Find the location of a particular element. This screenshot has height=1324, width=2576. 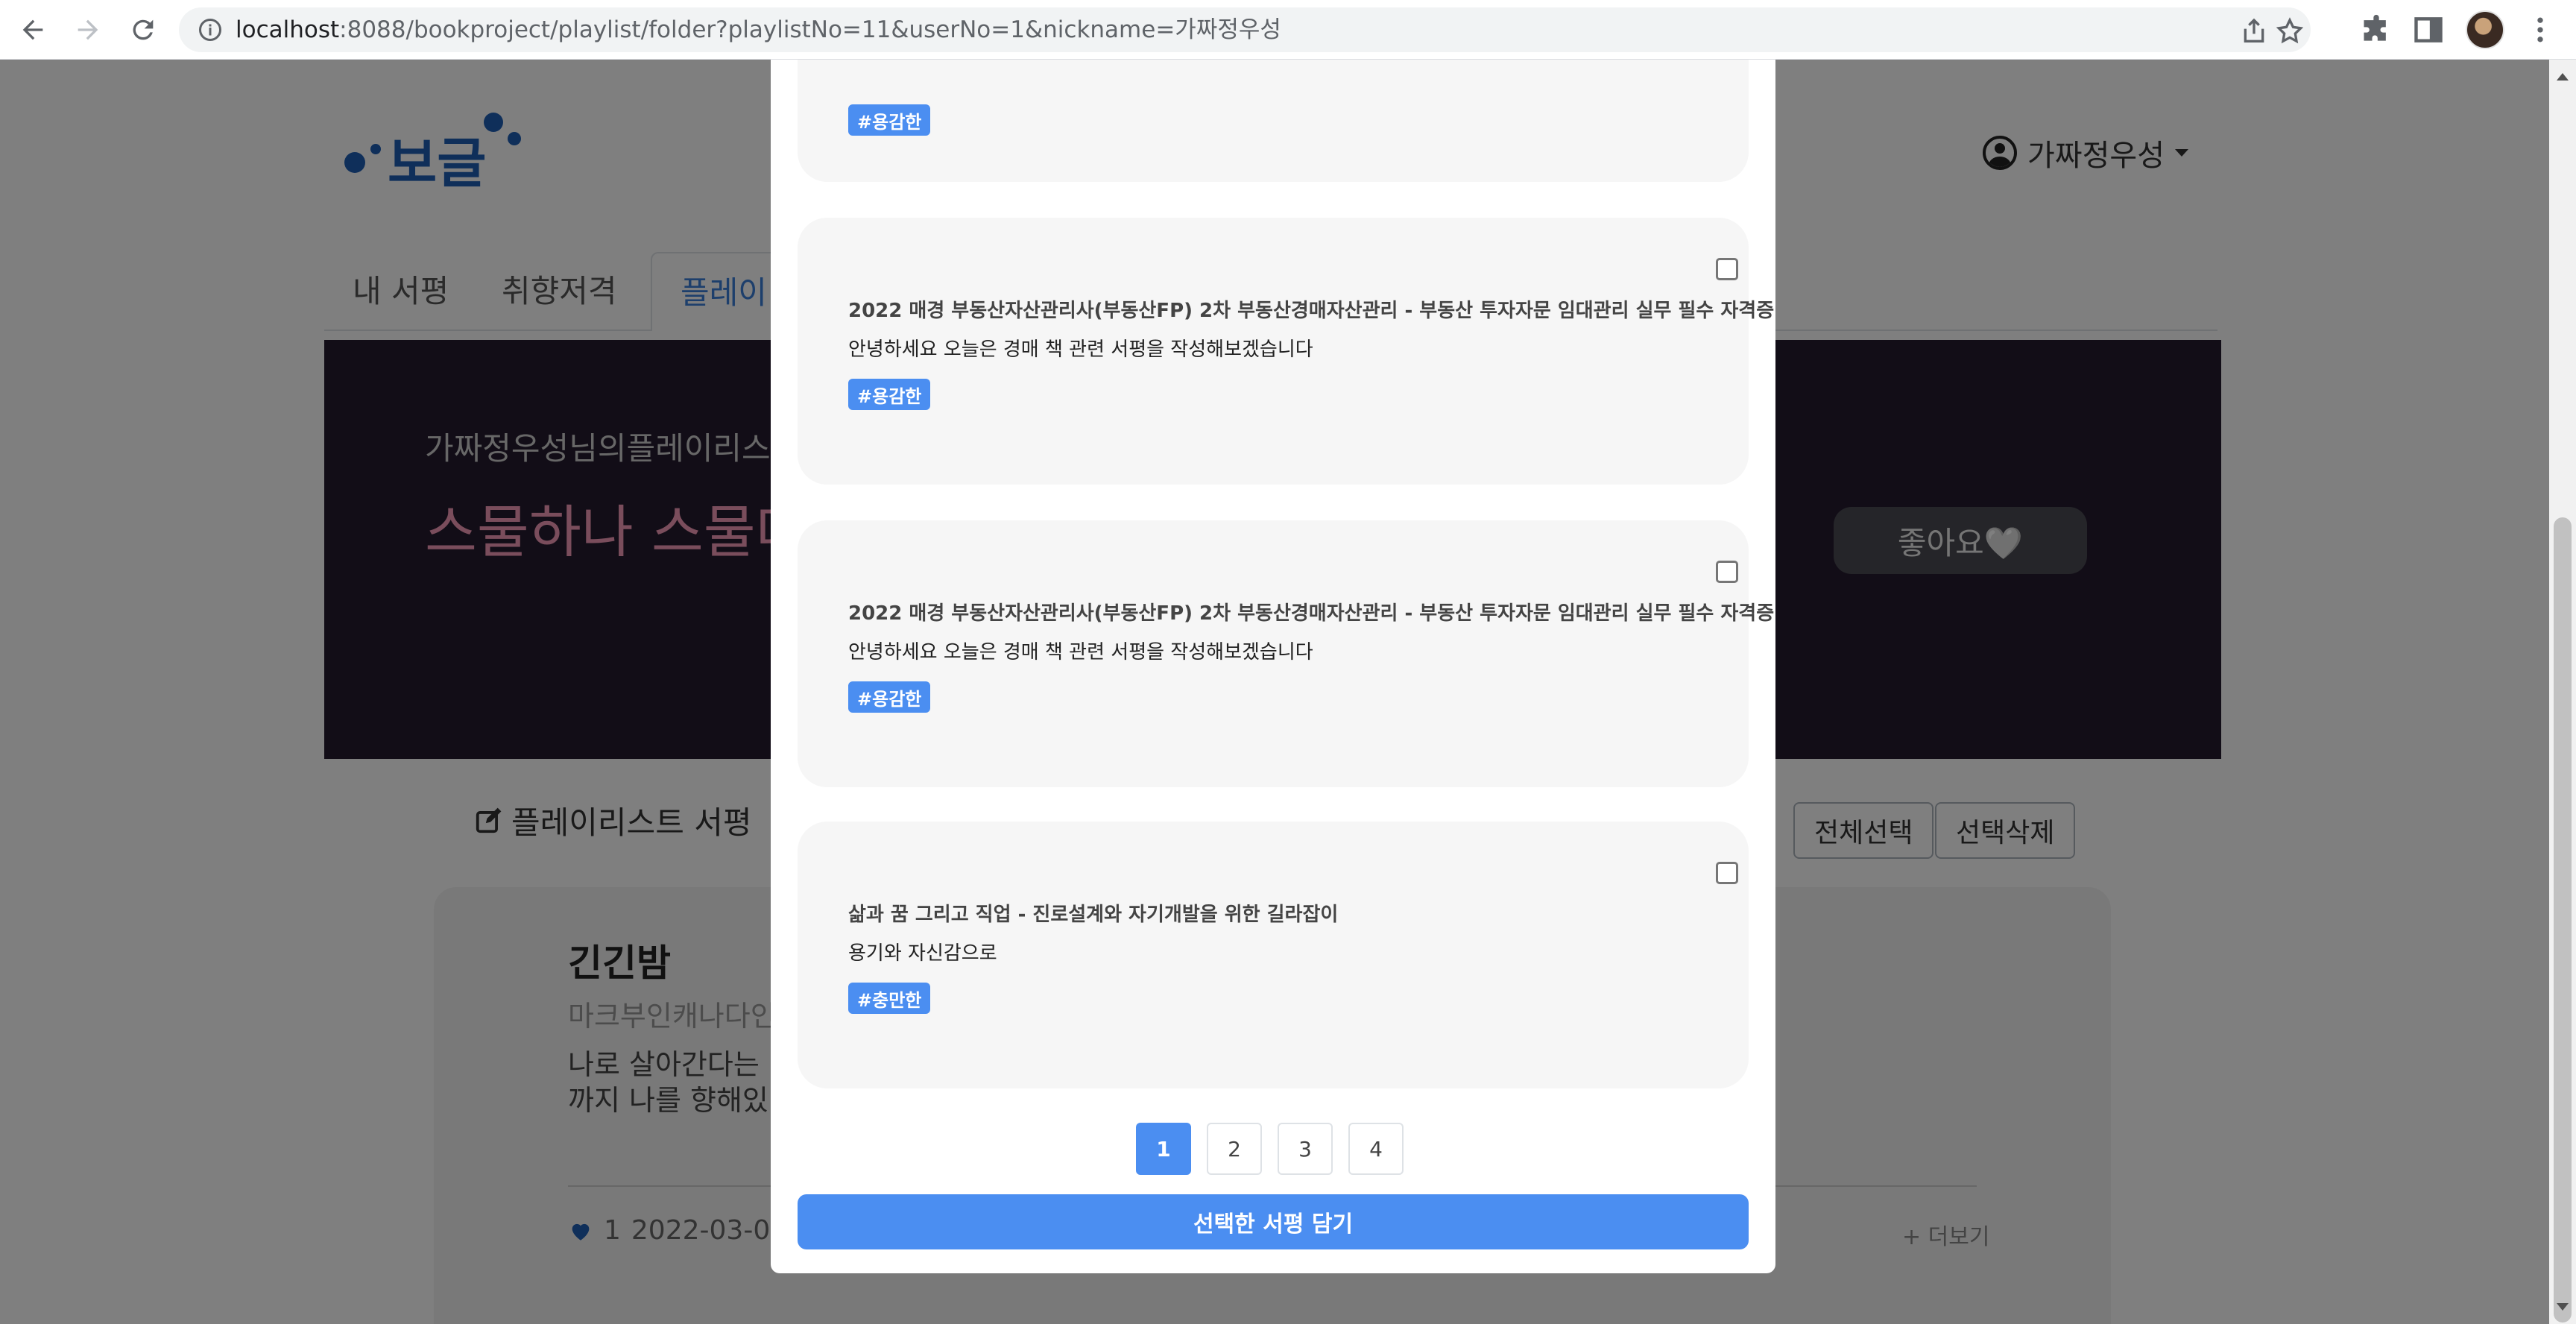

share-icon is located at coordinates (2254, 31).